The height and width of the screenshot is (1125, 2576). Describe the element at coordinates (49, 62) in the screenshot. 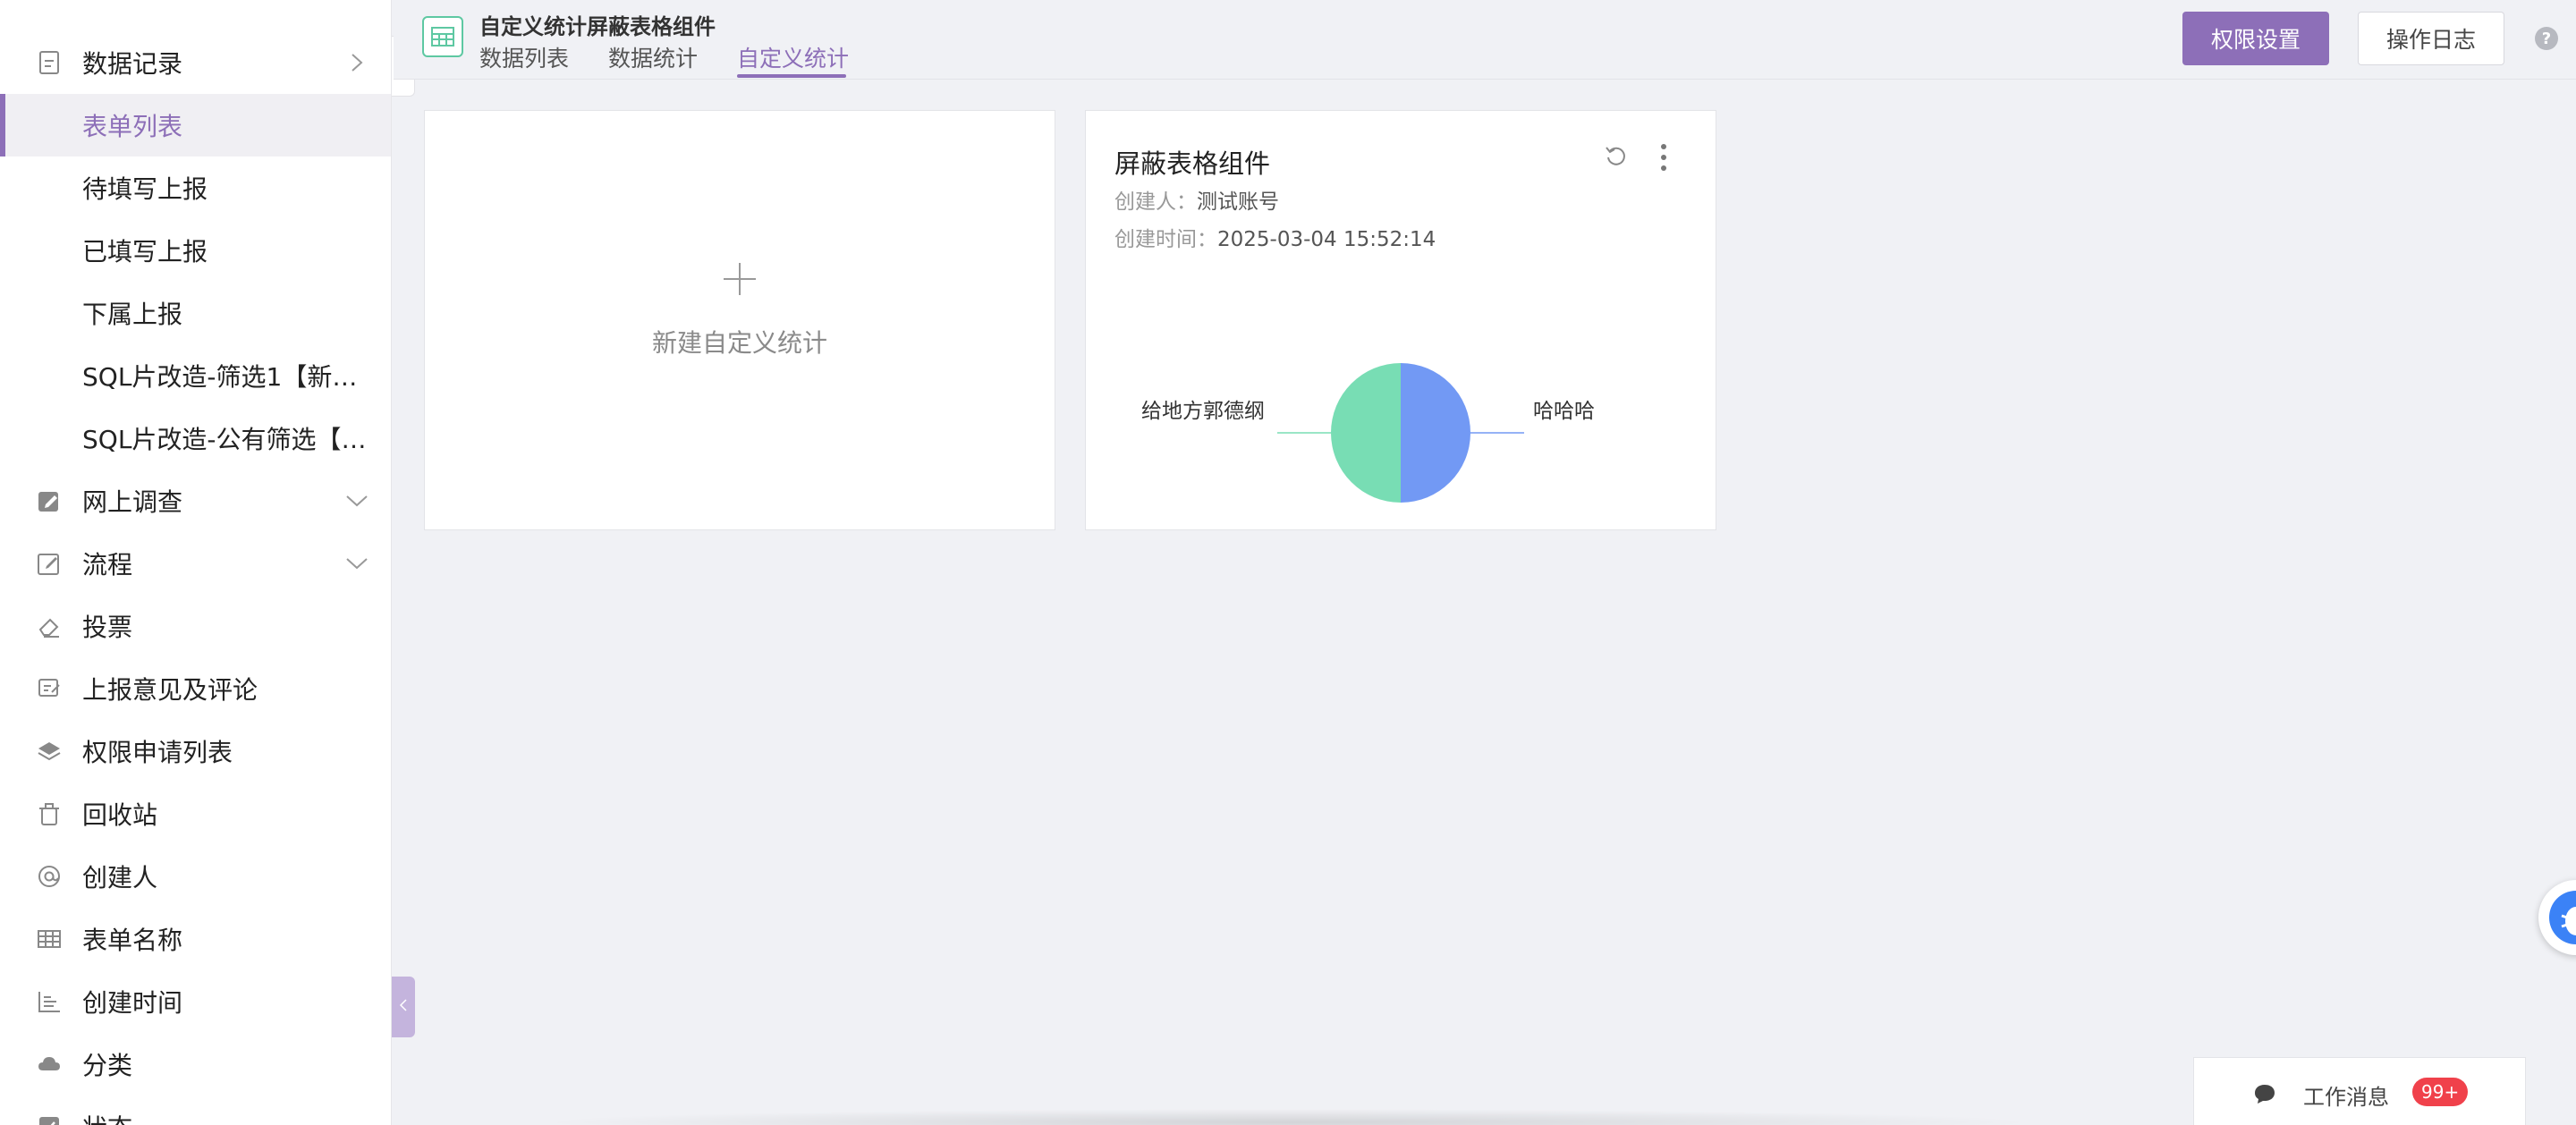

I see `file-doc-icon` at that location.